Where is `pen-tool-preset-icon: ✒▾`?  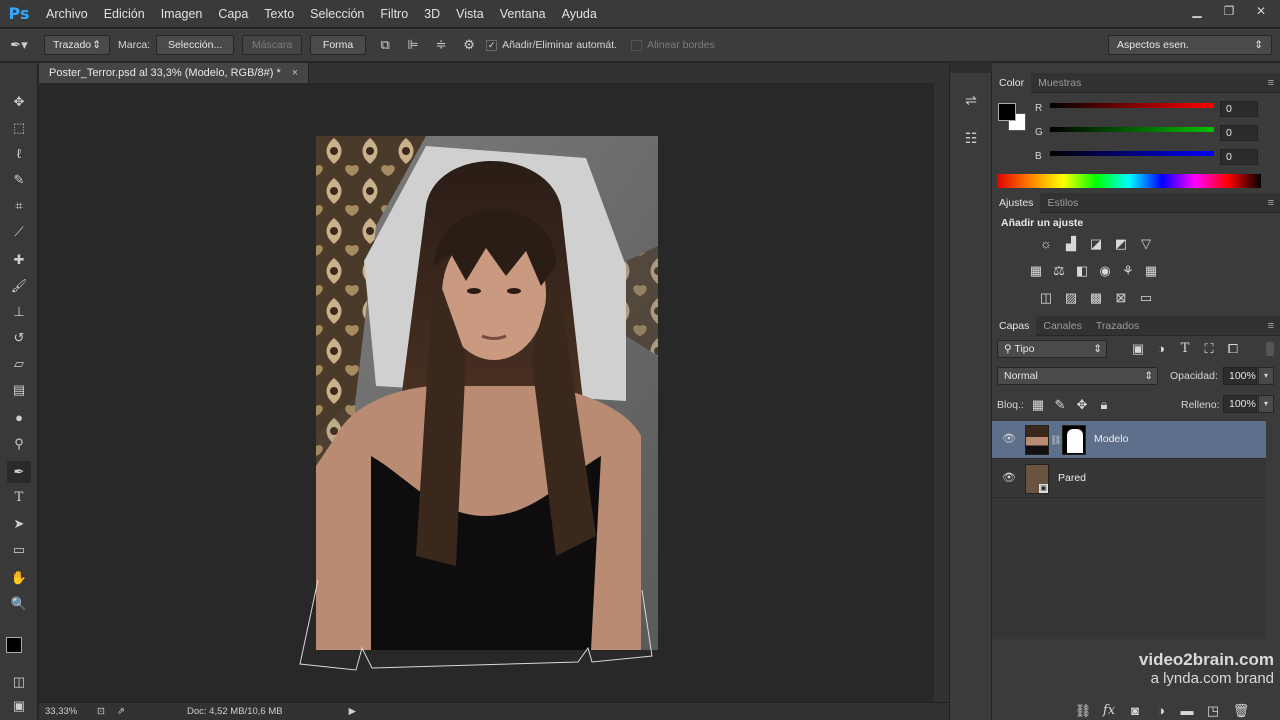 pen-tool-preset-icon: ✒▾ is located at coordinates (19, 45).